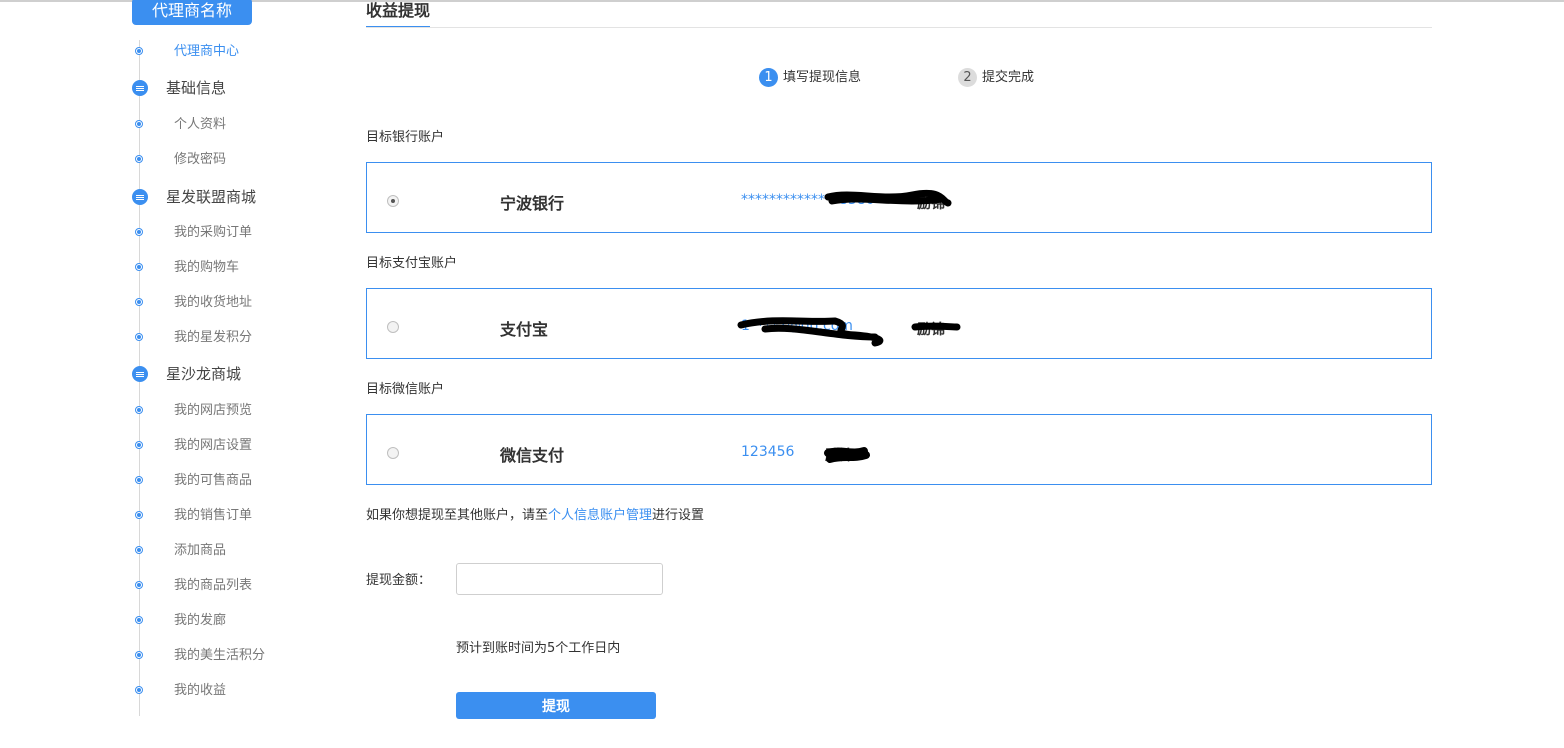  I want to click on alipay-account-option: 支付宝 1****7@qq.com 励锦, so click(899, 323).